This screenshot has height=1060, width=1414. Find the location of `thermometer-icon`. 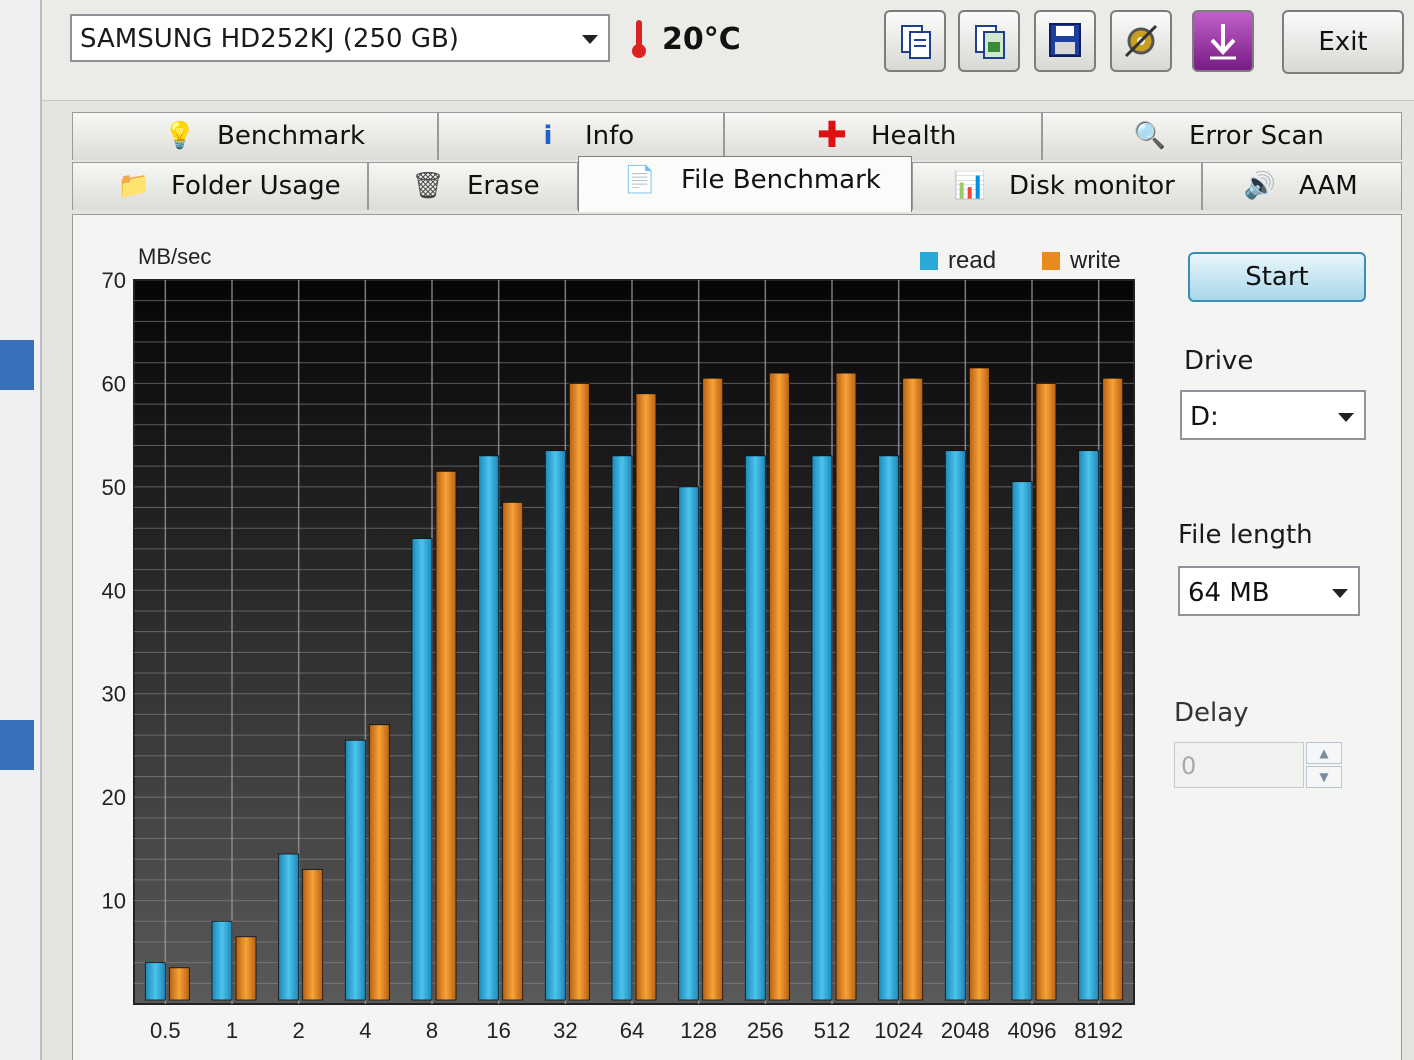

thermometer-icon is located at coordinates (639, 40).